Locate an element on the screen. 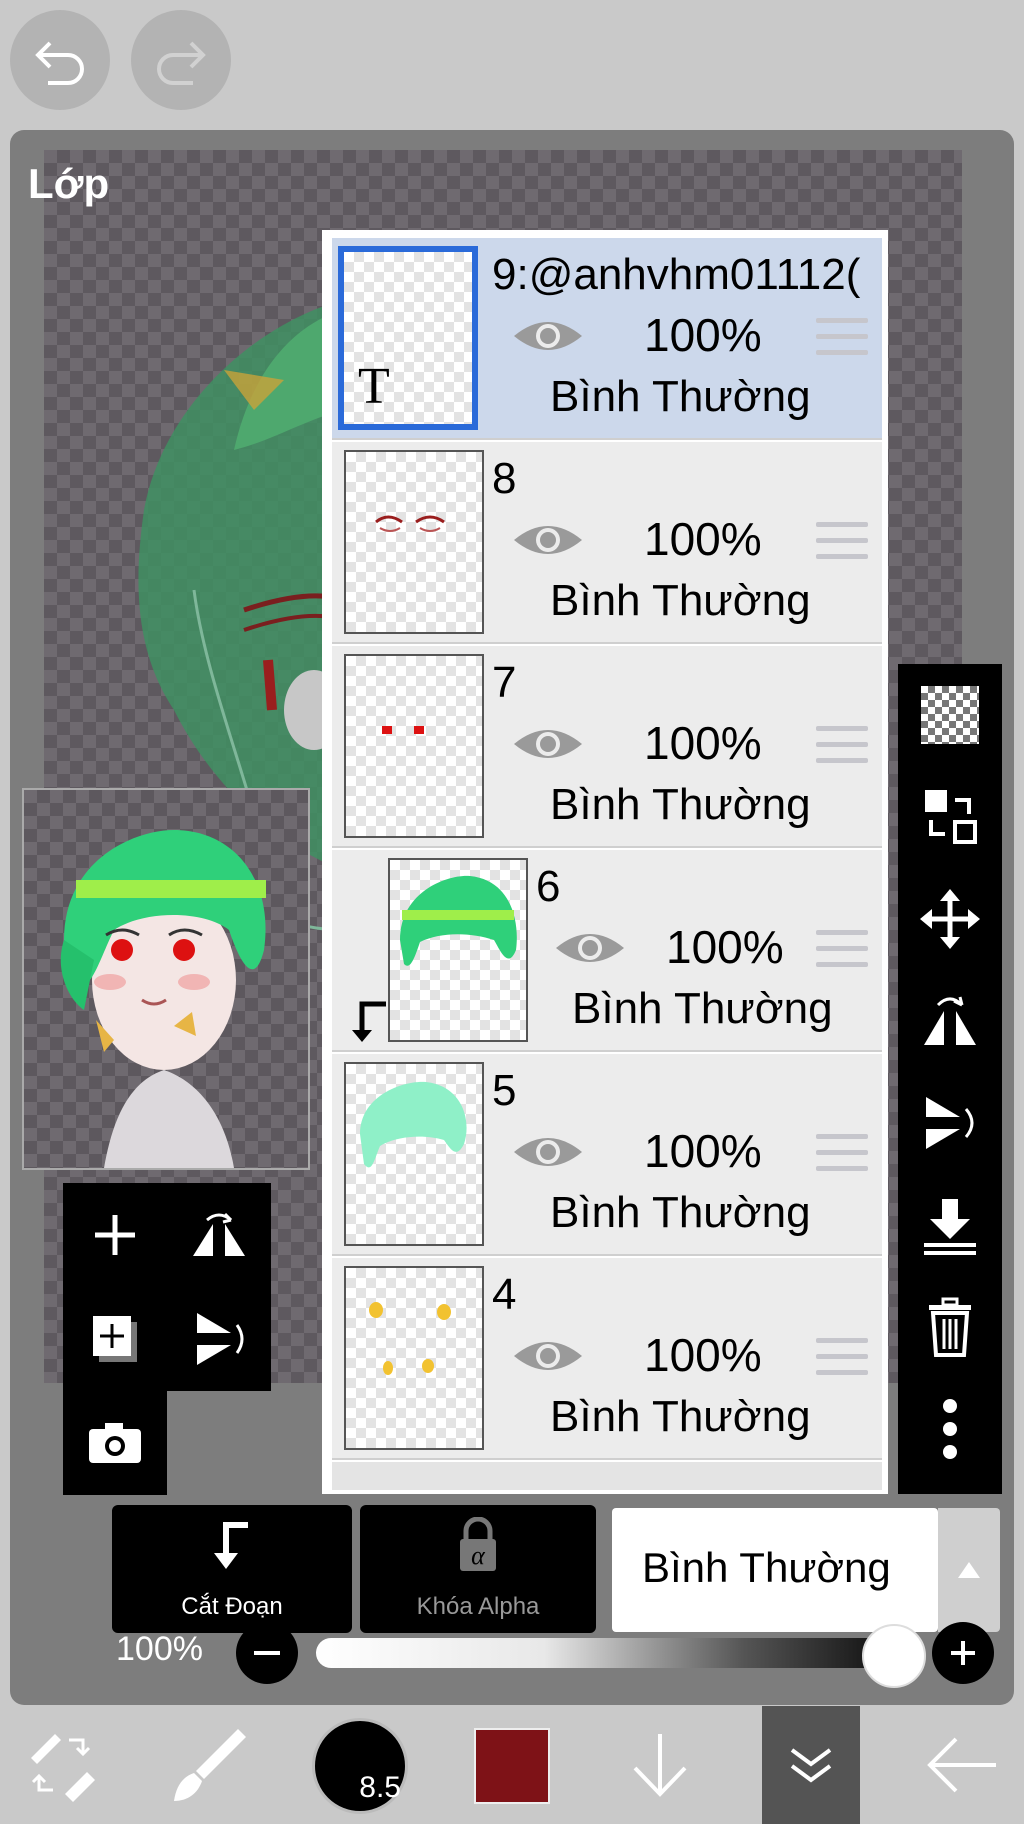 The height and width of the screenshot is (1824, 1024). move-icon is located at coordinates (950, 919).